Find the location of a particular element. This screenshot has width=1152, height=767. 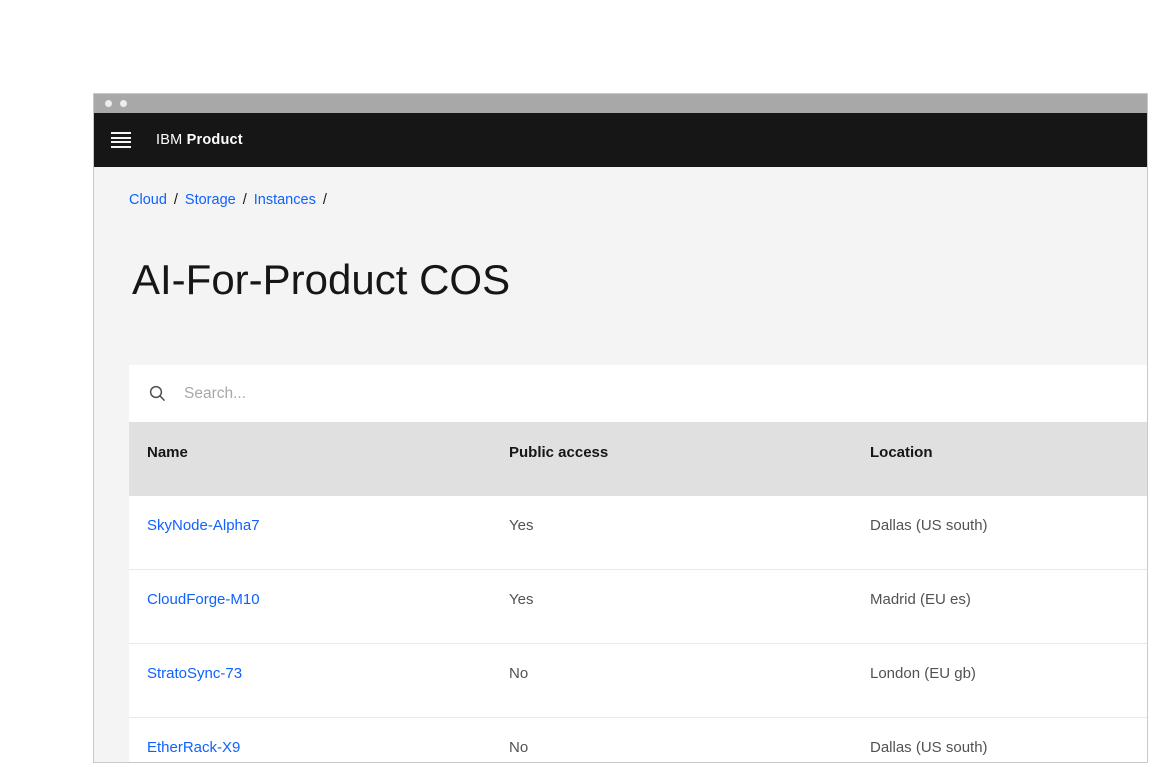

cell-name: CloudForge-M10 is located at coordinates (310, 606).